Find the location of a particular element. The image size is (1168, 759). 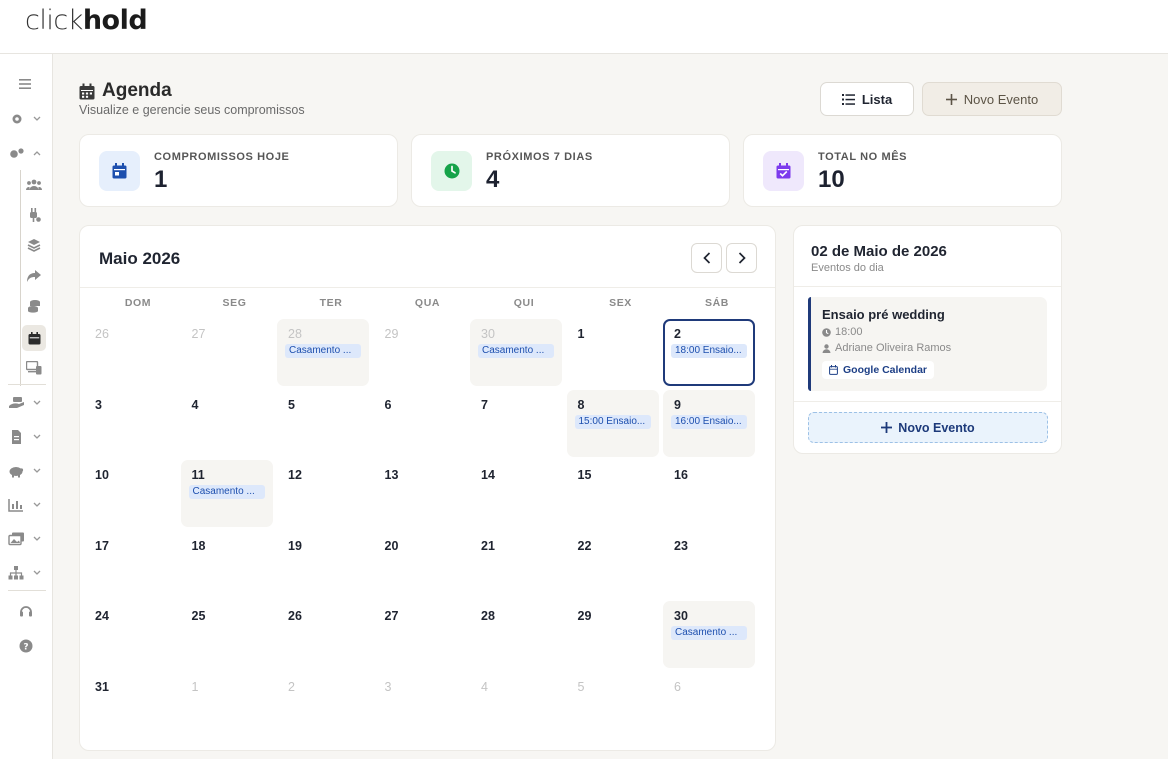

menu-toggle-icon is located at coordinates (25, 84).